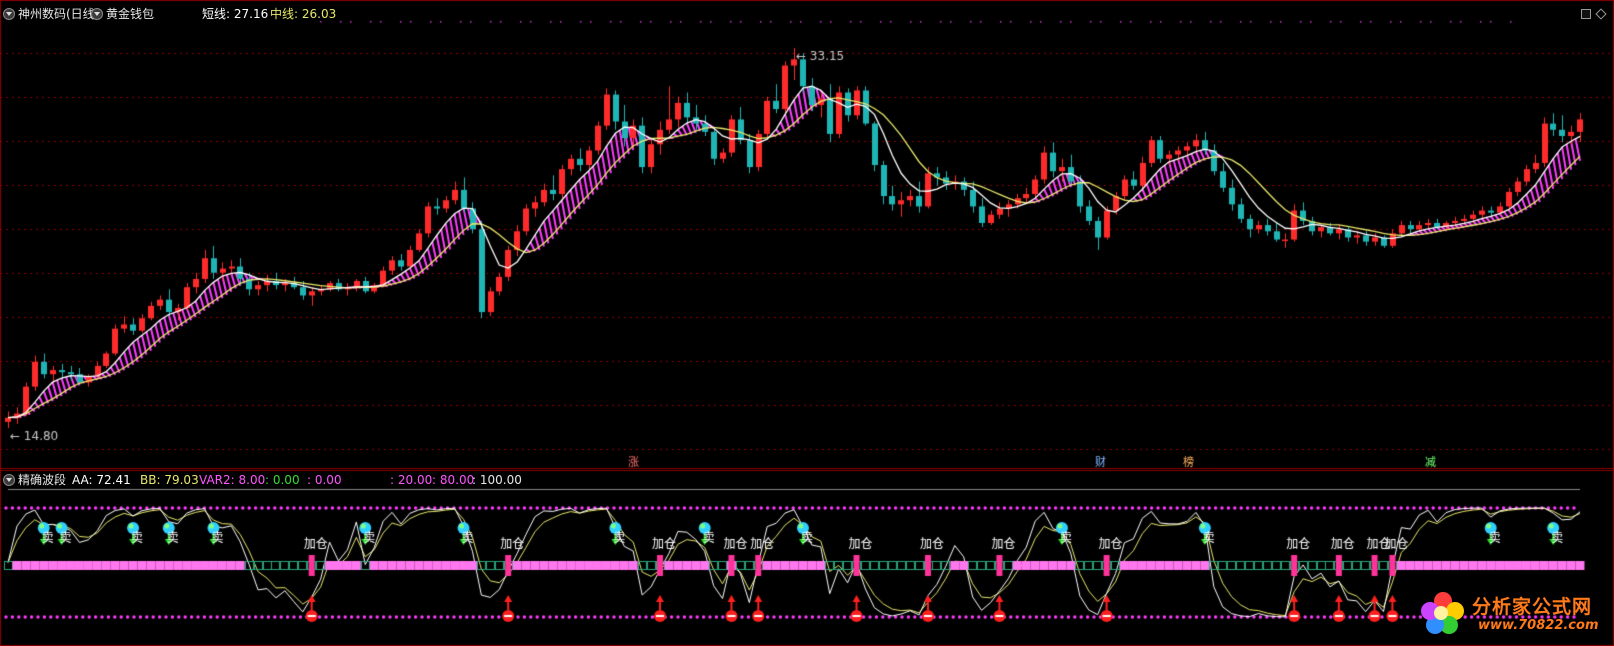 Image resolution: width=1614 pixels, height=646 pixels. I want to click on sub-indicator-title: 精确波段, so click(42, 480).